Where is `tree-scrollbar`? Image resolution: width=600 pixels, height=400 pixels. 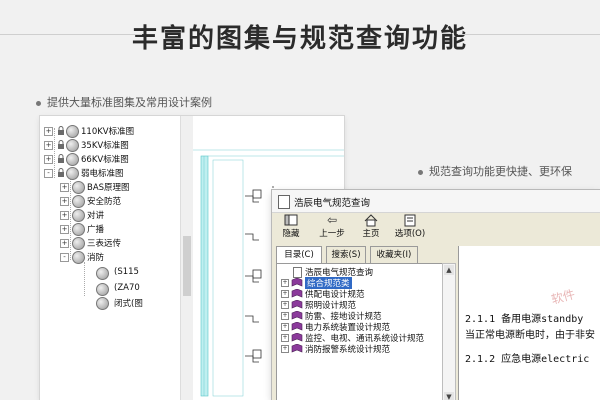
tree-scrollbar is located at coordinates (186, 258).